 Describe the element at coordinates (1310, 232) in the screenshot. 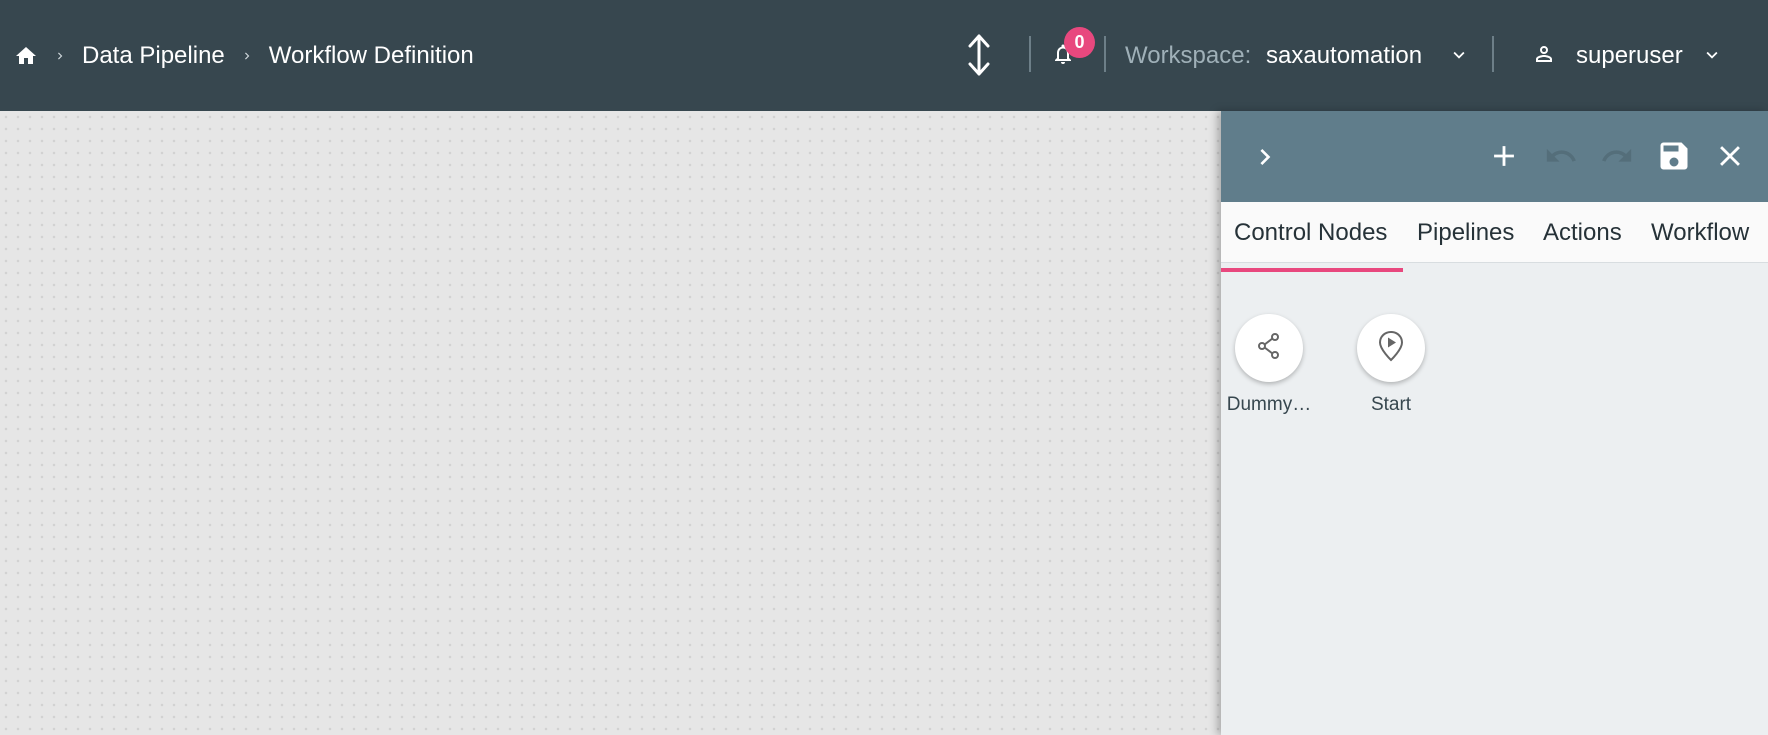

I see `tab-control-nodes: Control Nodes` at that location.